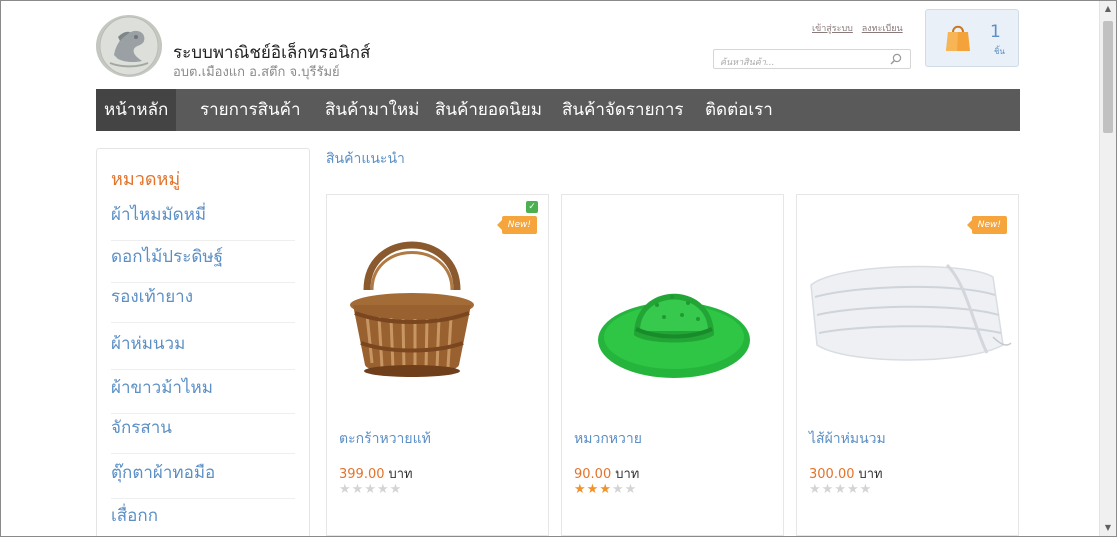 The image size is (1117, 537). I want to click on search-icon, so click(896, 59).